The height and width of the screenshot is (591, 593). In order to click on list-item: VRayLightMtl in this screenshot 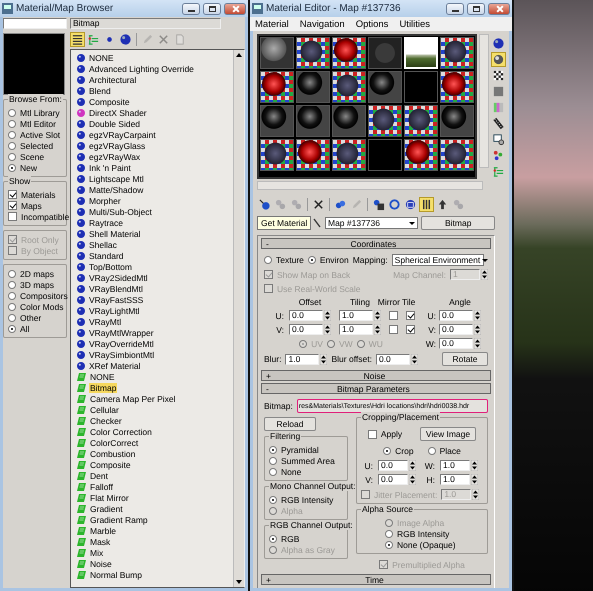, I will do `click(114, 311)`.